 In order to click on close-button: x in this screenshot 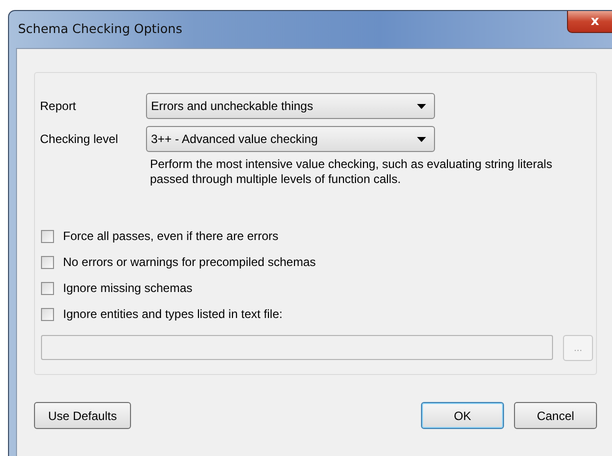, I will do `click(589, 22)`.